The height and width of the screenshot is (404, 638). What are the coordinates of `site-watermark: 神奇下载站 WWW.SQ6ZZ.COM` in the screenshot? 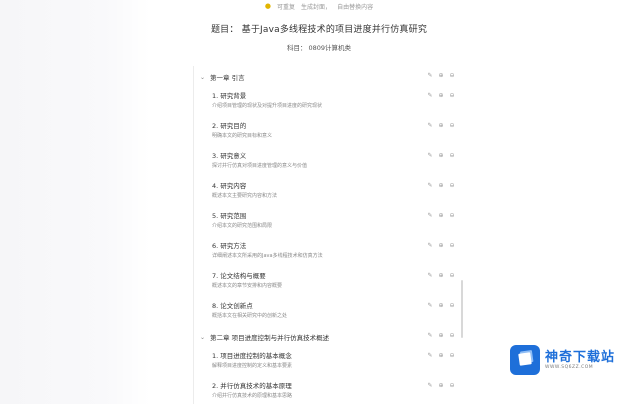 It's located at (571, 360).